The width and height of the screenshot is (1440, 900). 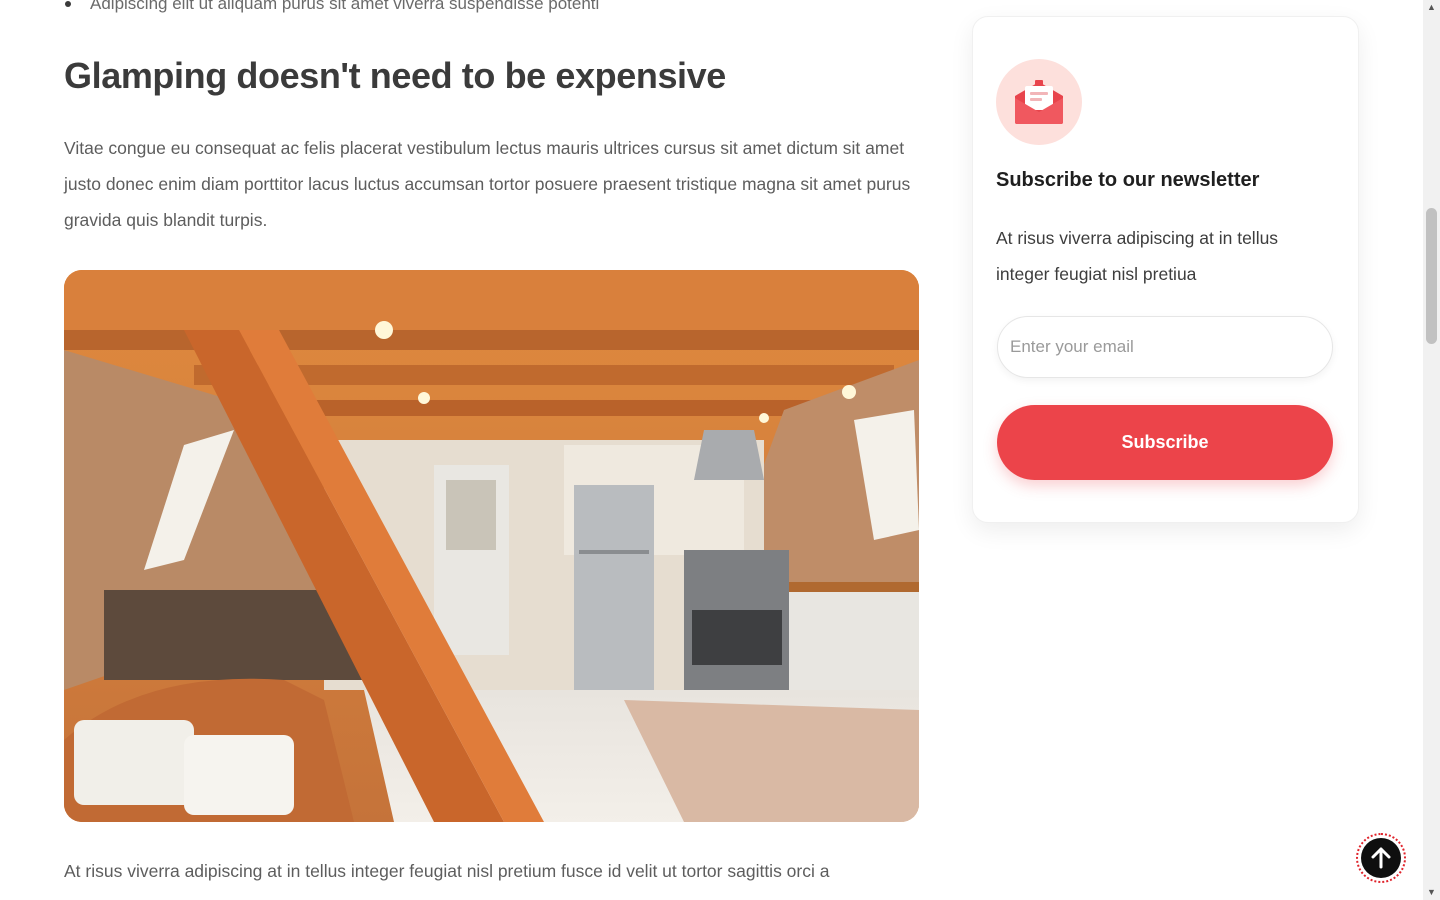 What do you see at coordinates (1431, 276) in the screenshot?
I see `scrollbar-thumb` at bounding box center [1431, 276].